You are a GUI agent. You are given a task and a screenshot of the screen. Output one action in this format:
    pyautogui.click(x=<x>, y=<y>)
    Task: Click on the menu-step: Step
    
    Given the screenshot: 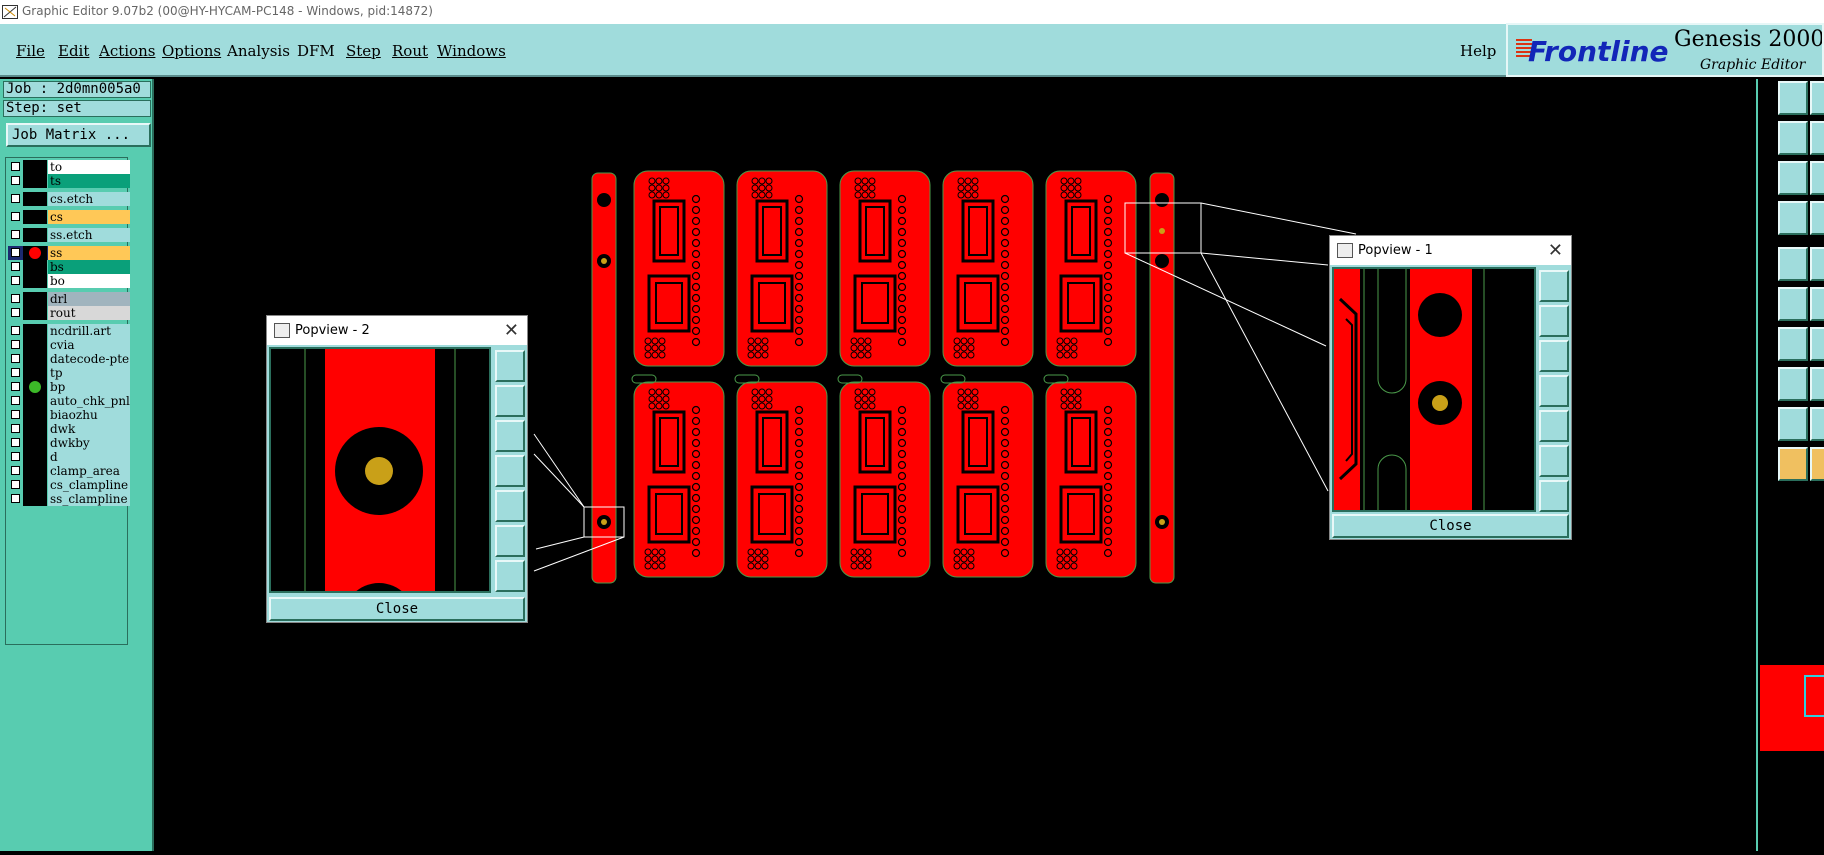 What is the action you would take?
    pyautogui.click(x=363, y=51)
    